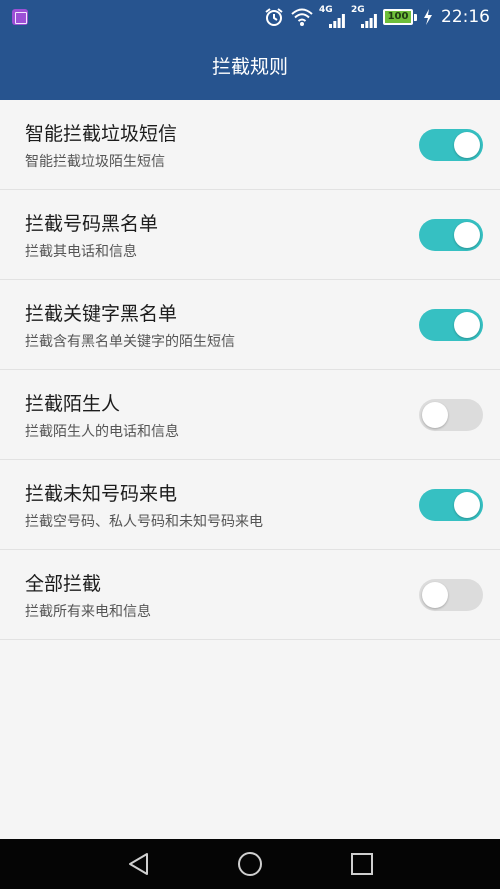  Describe the element at coordinates (250, 595) in the screenshot. I see `rule-row-block-all: 全部拦截 拦截所有来电和信息` at that location.